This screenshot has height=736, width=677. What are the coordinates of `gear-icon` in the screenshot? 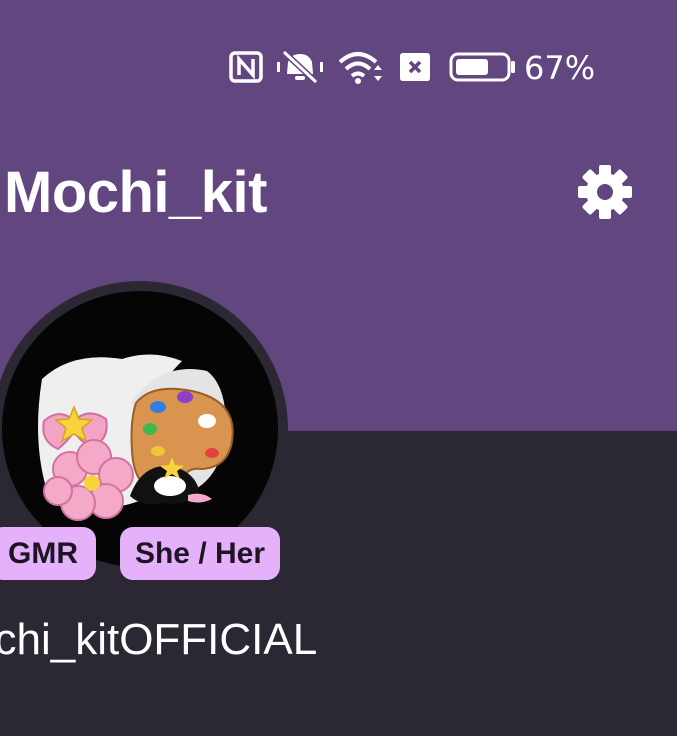 It's located at (605, 194).